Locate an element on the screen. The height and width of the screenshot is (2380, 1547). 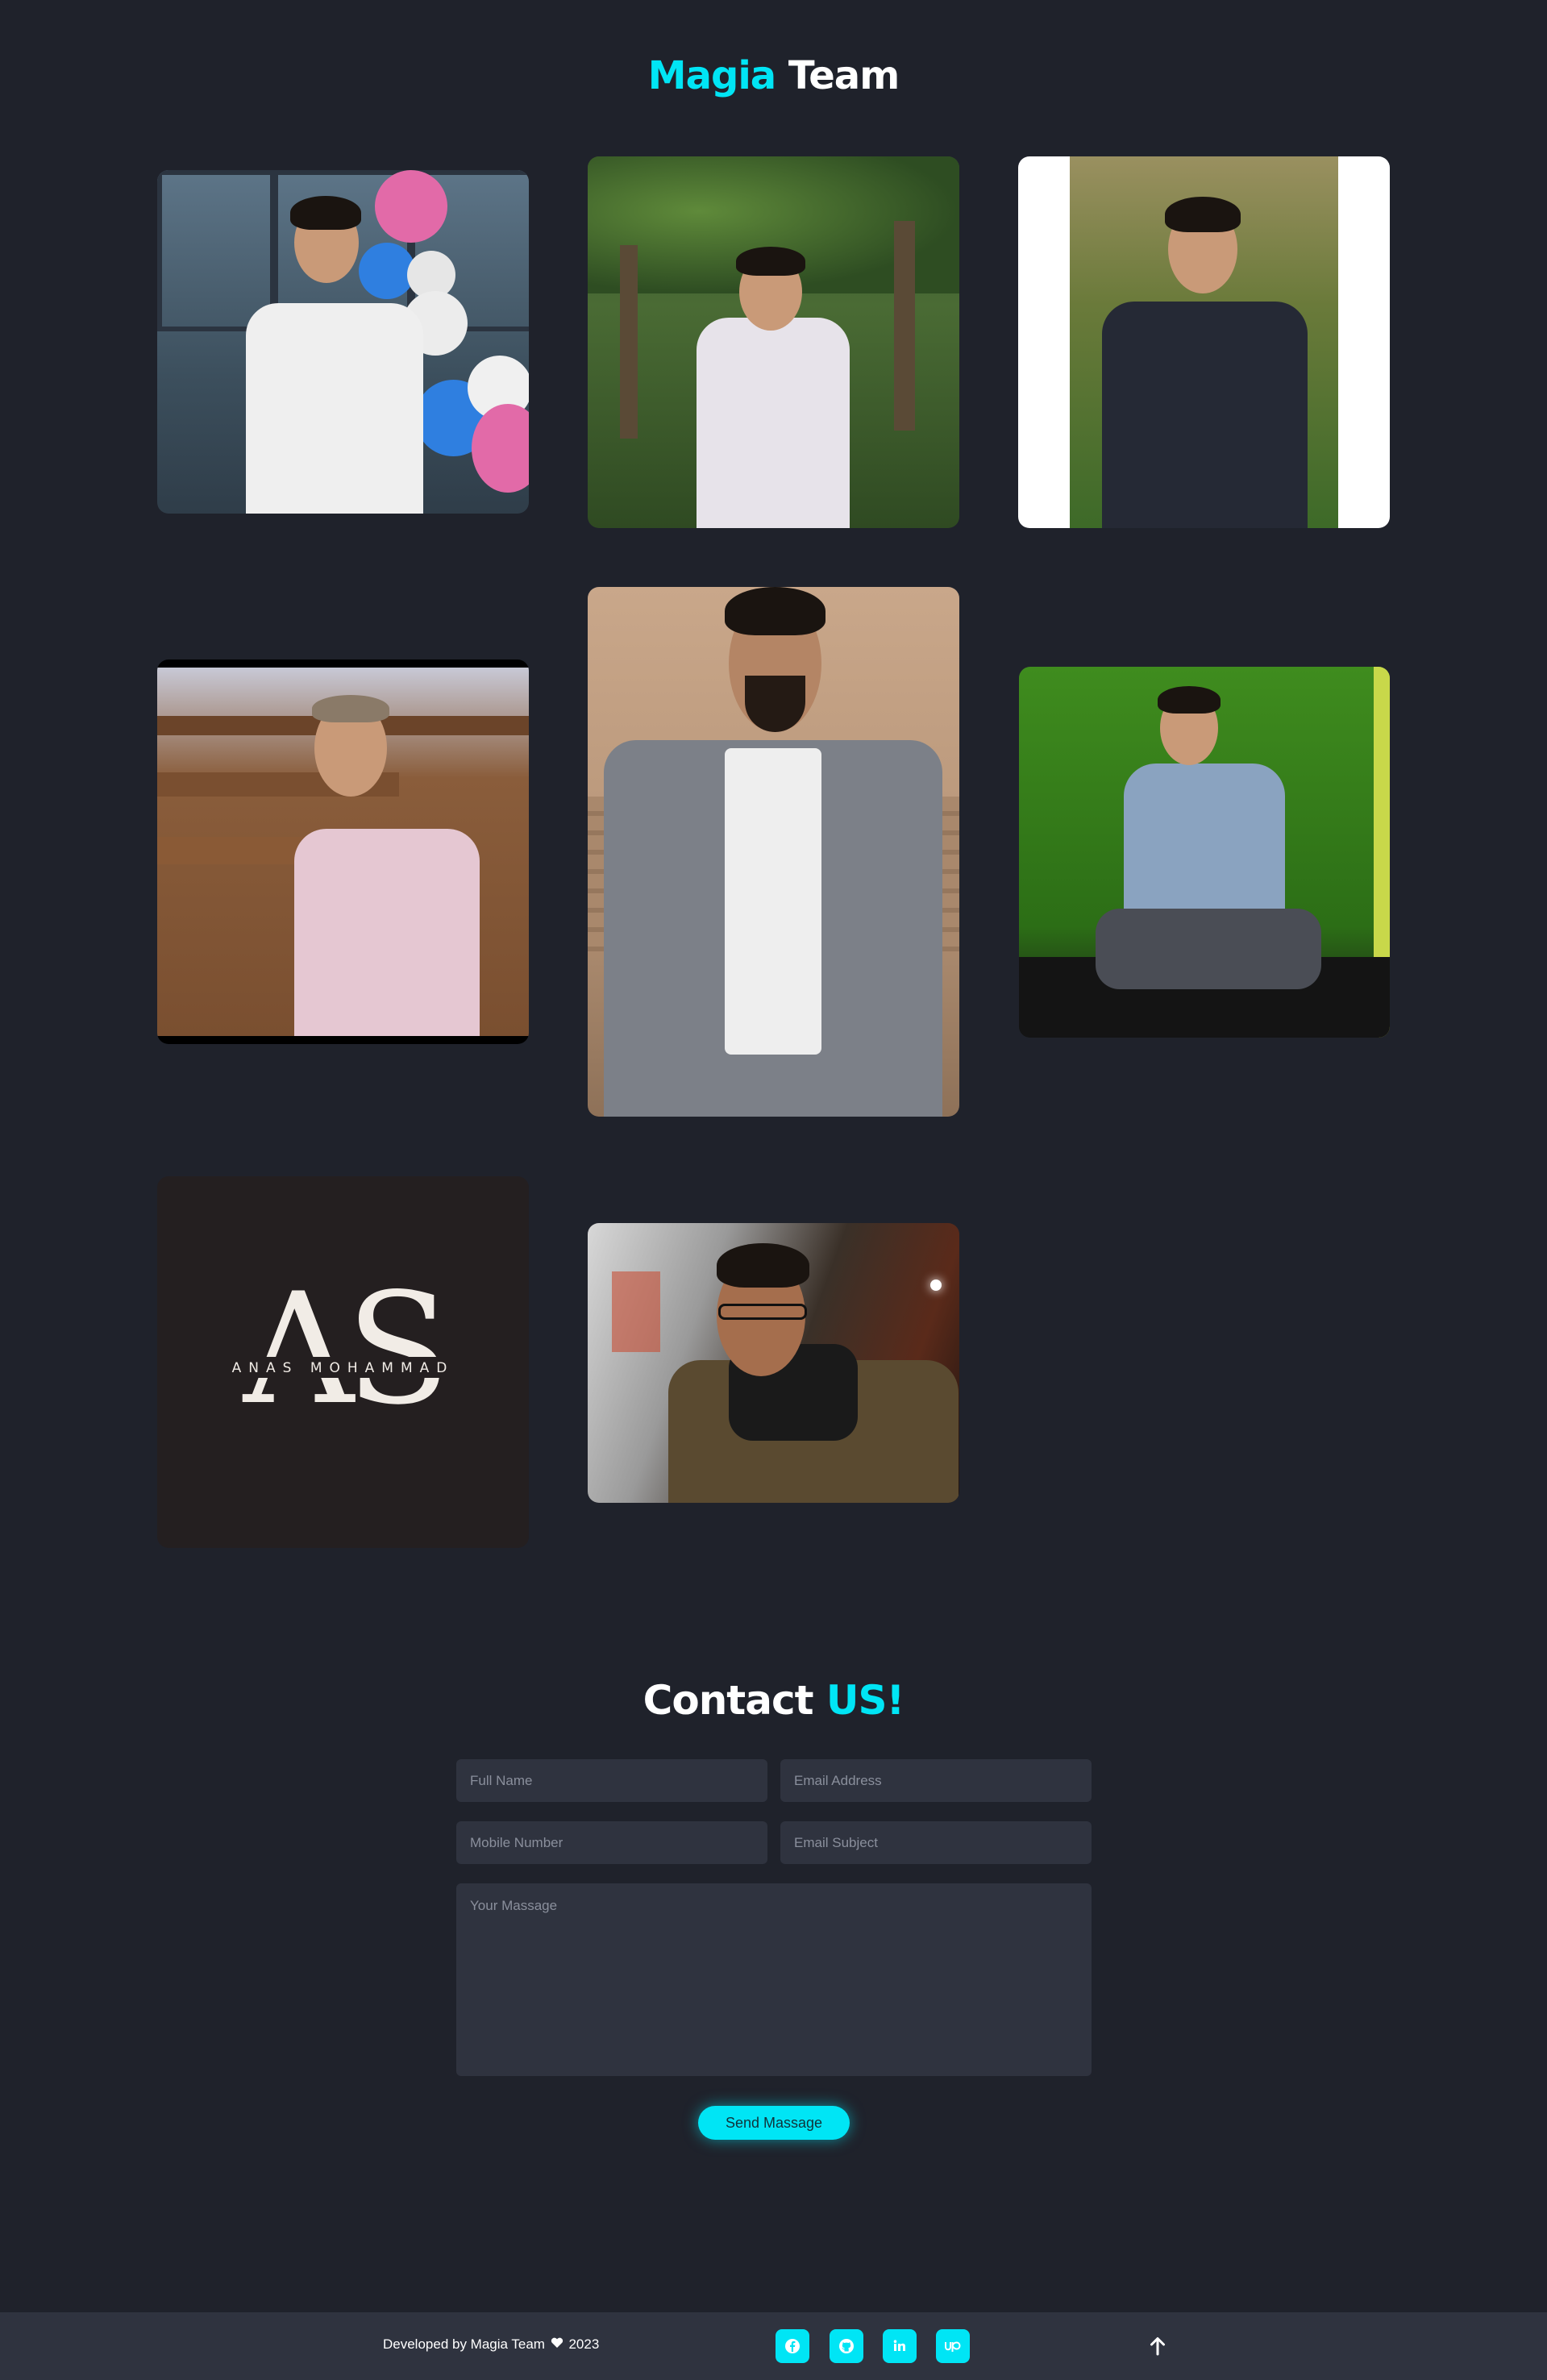
github-icon is located at coordinates (846, 2346).